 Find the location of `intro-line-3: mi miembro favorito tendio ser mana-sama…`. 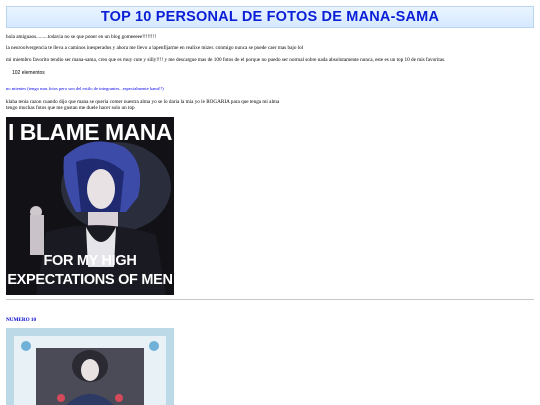

intro-line-3: mi miembro favorito tendio ser mana-sama… is located at coordinates (226, 60).